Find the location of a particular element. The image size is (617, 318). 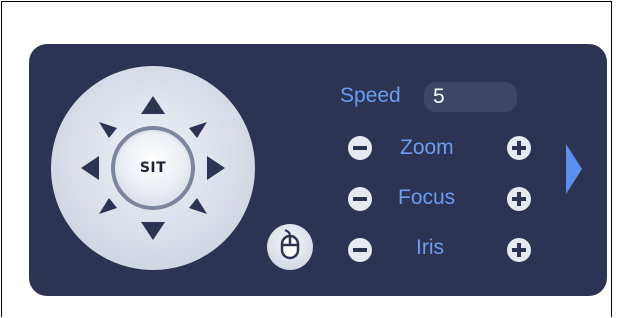

focus-minus-button is located at coordinates (360, 199).